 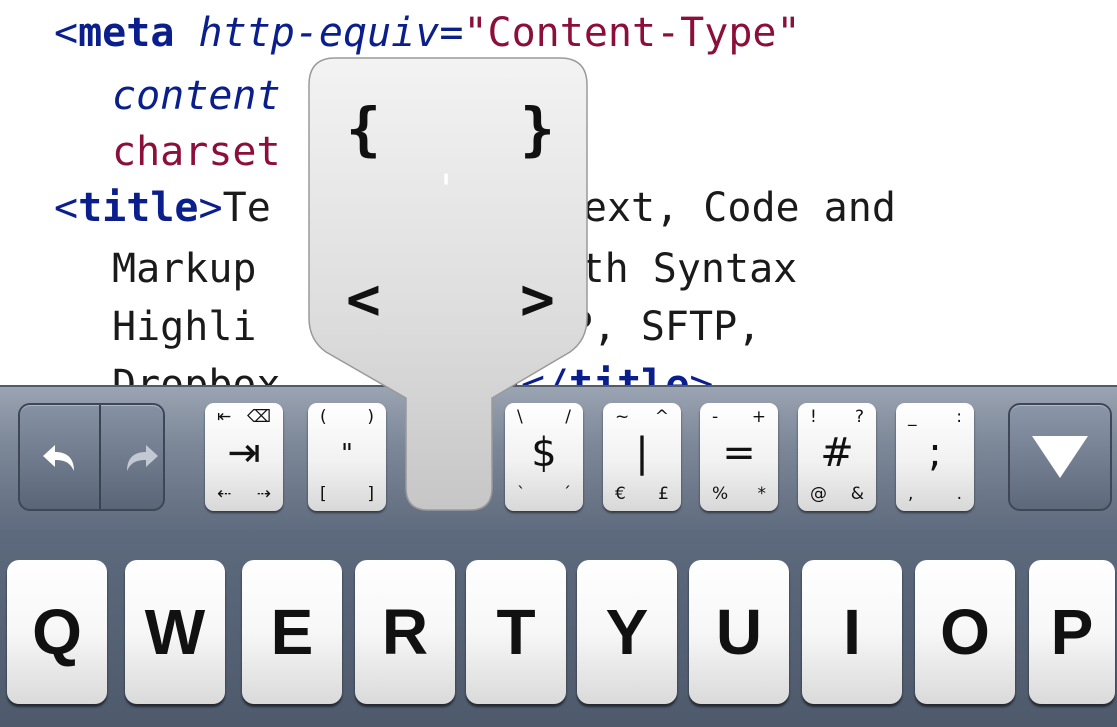 I want to click on key-glyph: :, so click(x=959, y=417).